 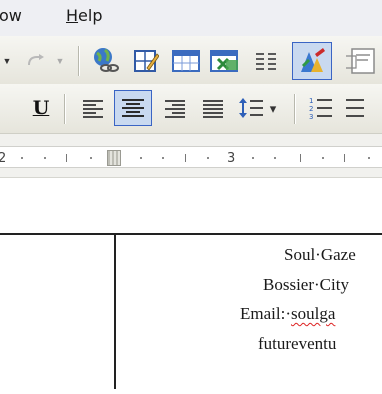 I want to click on horizontal-ruler: 2 3, so click(x=191, y=156).